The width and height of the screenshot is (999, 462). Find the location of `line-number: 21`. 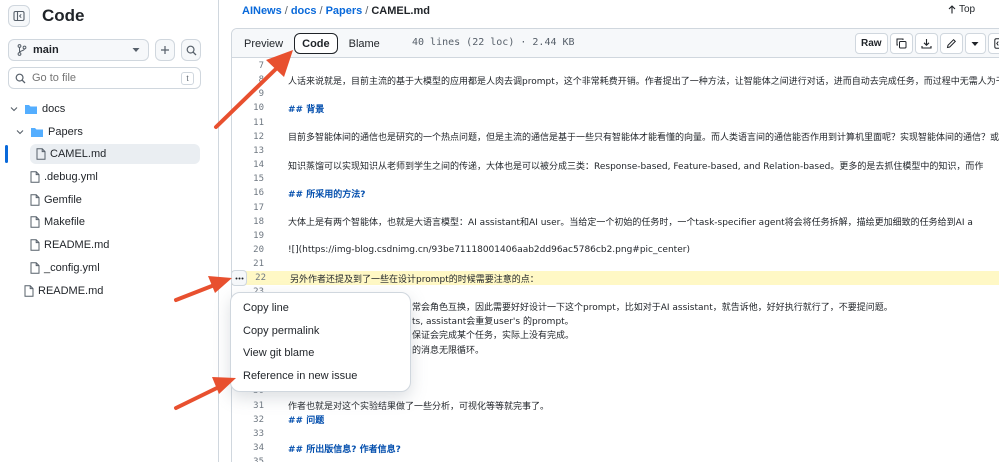

line-number: 21 is located at coordinates (248, 264).